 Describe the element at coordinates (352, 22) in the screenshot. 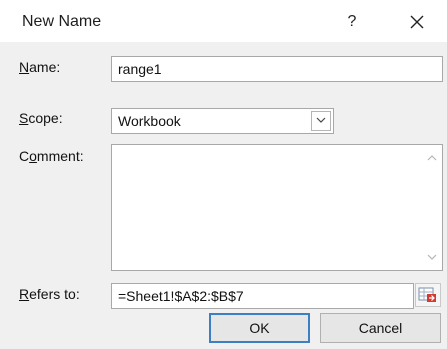

I see `help-button: ?` at that location.